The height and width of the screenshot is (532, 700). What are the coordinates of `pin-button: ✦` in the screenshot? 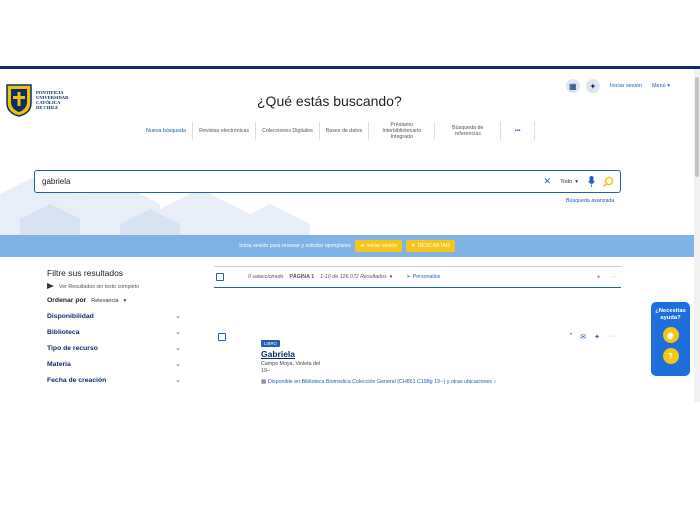 It's located at (592, 86).